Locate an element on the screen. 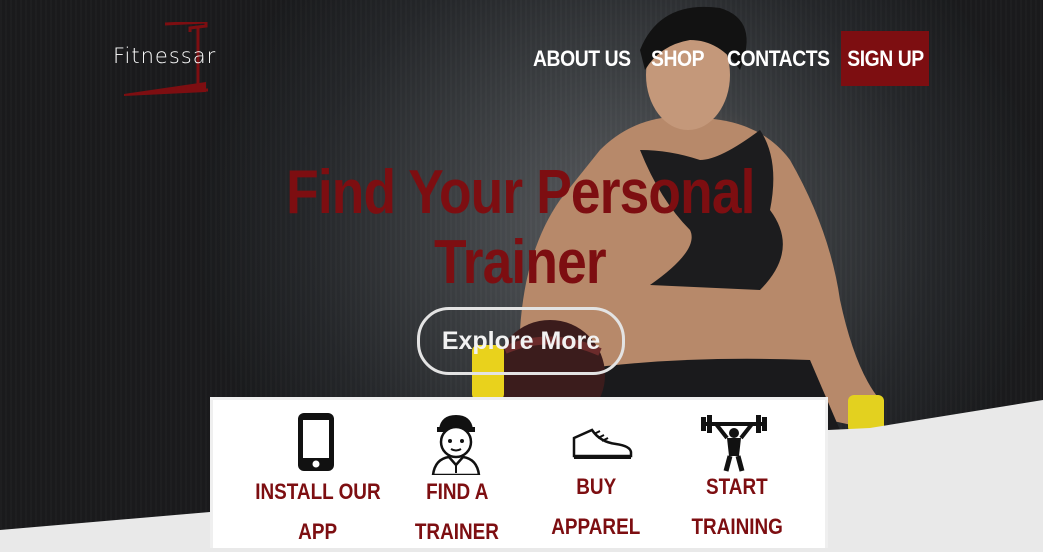  headline-line-1: Find Your Personal is located at coordinates (520, 192).